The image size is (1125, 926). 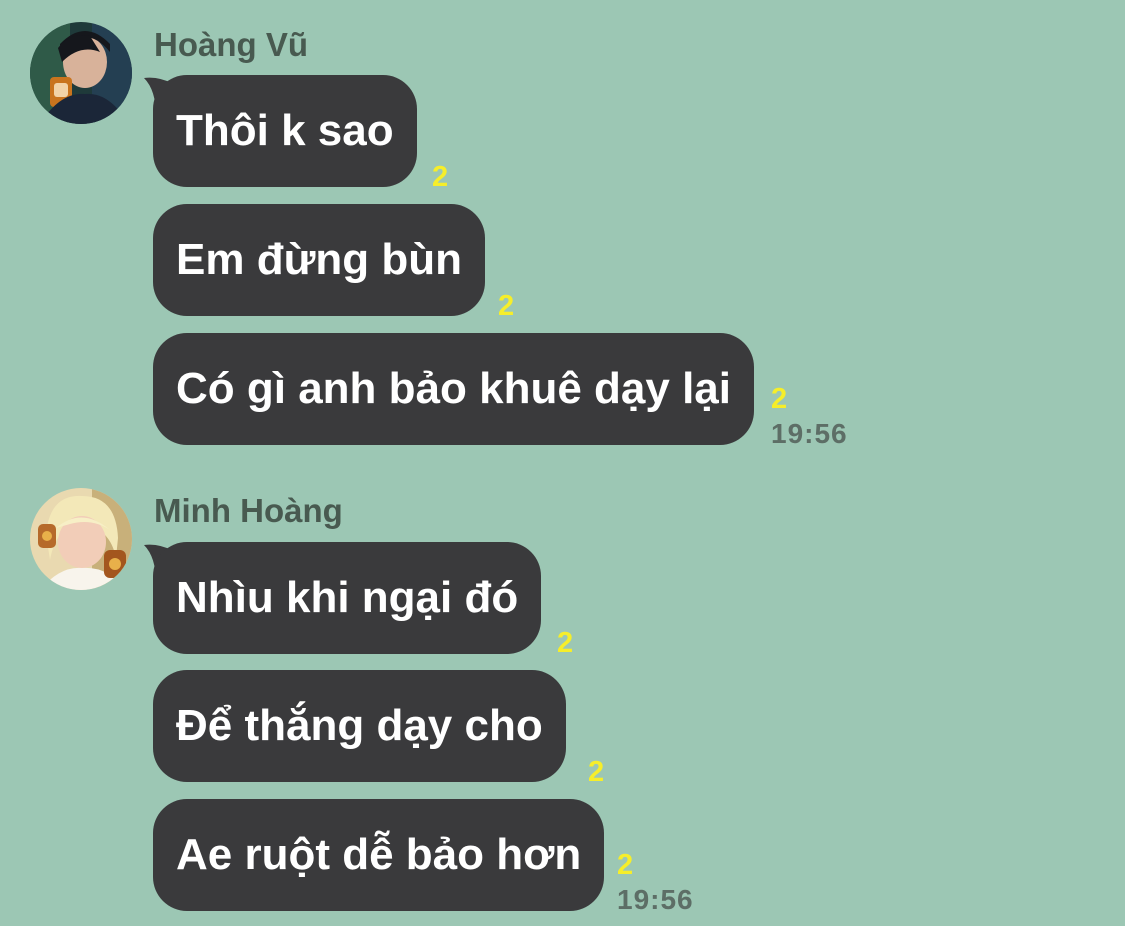 What do you see at coordinates (231, 44) in the screenshot?
I see `sender-name: Hoàng Vũ` at bounding box center [231, 44].